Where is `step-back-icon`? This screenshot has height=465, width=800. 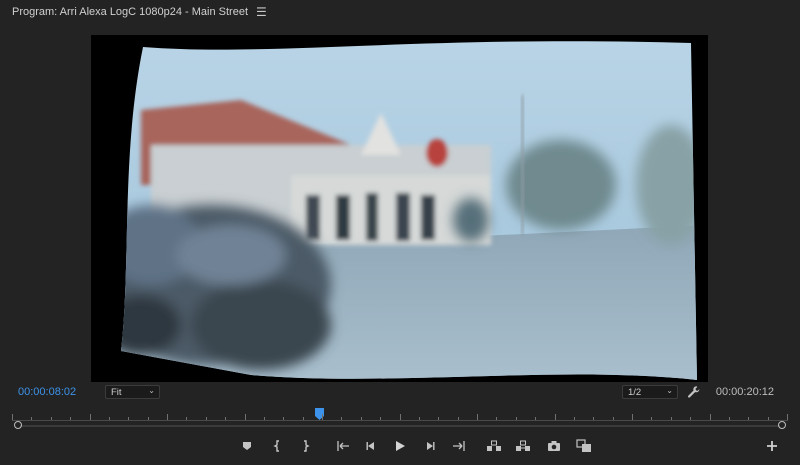 step-back-icon is located at coordinates (370, 446).